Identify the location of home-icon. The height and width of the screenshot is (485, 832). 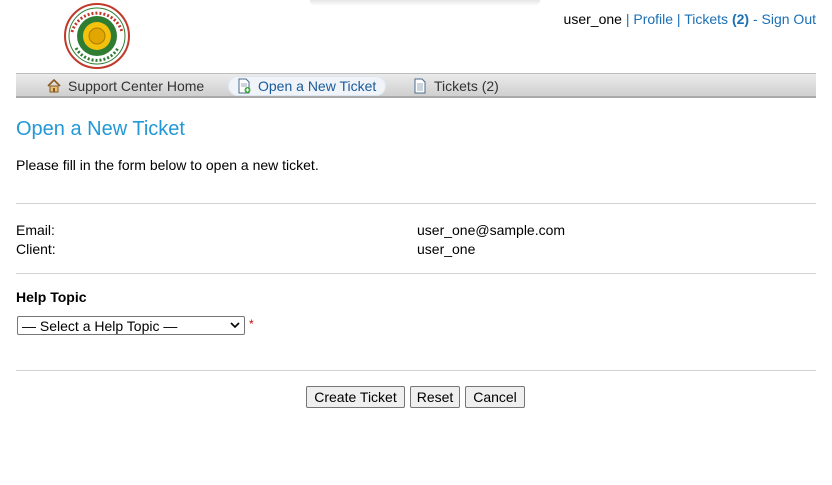
(54, 85).